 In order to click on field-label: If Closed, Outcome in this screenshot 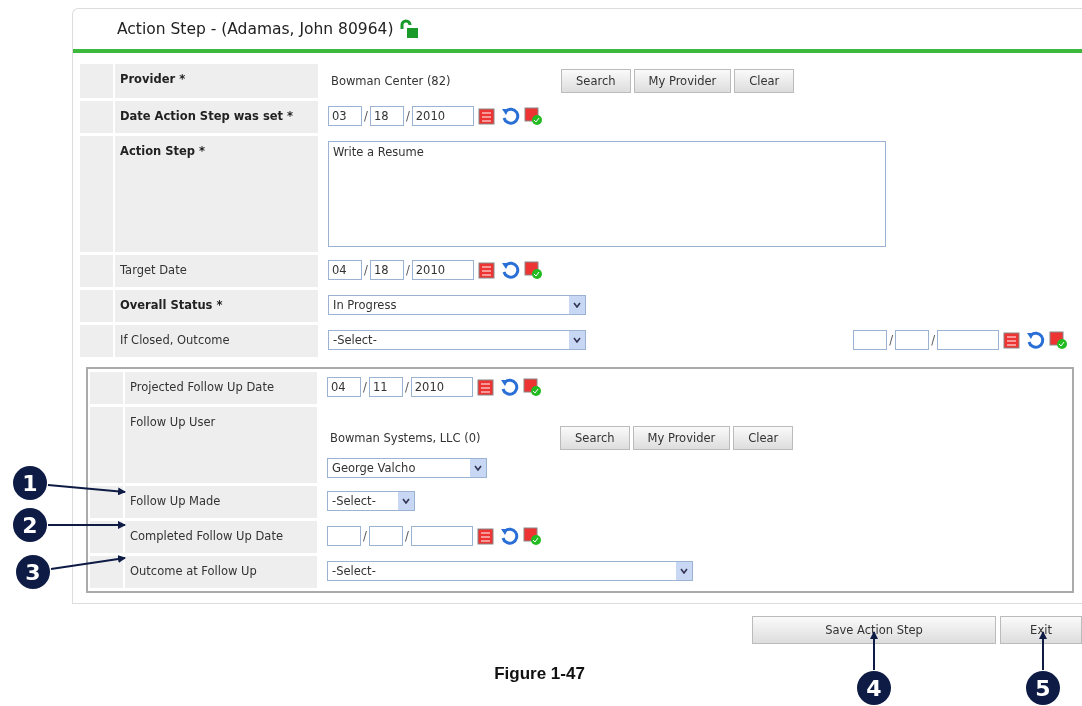, I will do `click(216, 341)`.